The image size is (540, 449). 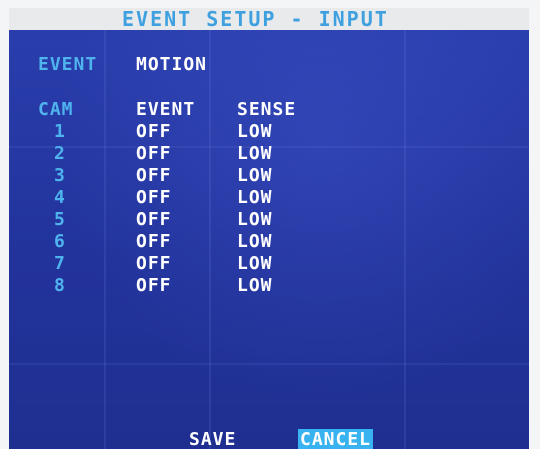 What do you see at coordinates (60, 153) in the screenshot?
I see `cam-number: 2` at bounding box center [60, 153].